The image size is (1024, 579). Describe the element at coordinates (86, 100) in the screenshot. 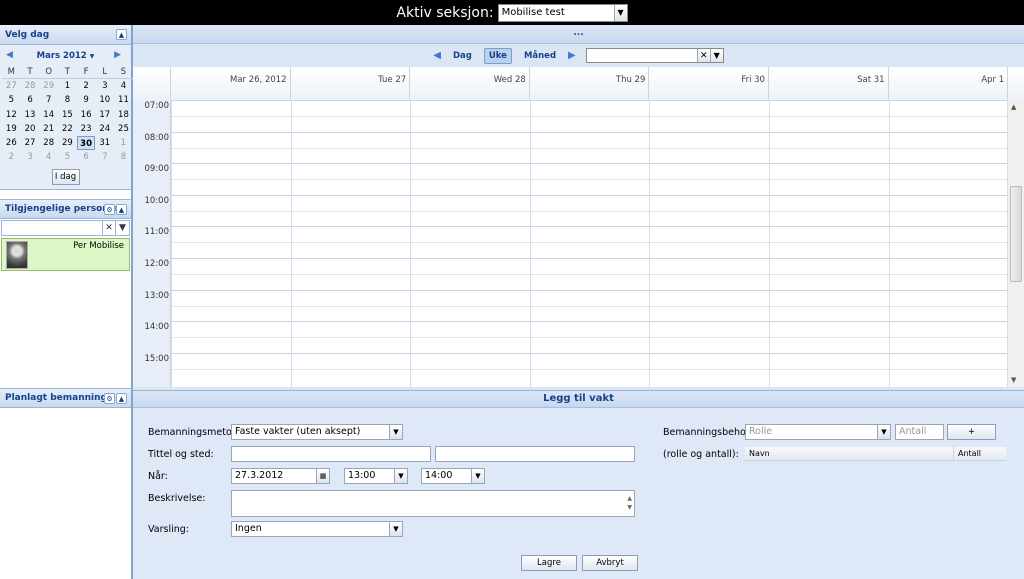

I see `calendar-day: 9` at that location.